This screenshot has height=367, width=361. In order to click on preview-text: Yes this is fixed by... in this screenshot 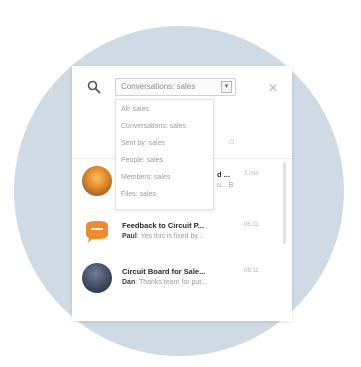, I will do `click(172, 236)`.